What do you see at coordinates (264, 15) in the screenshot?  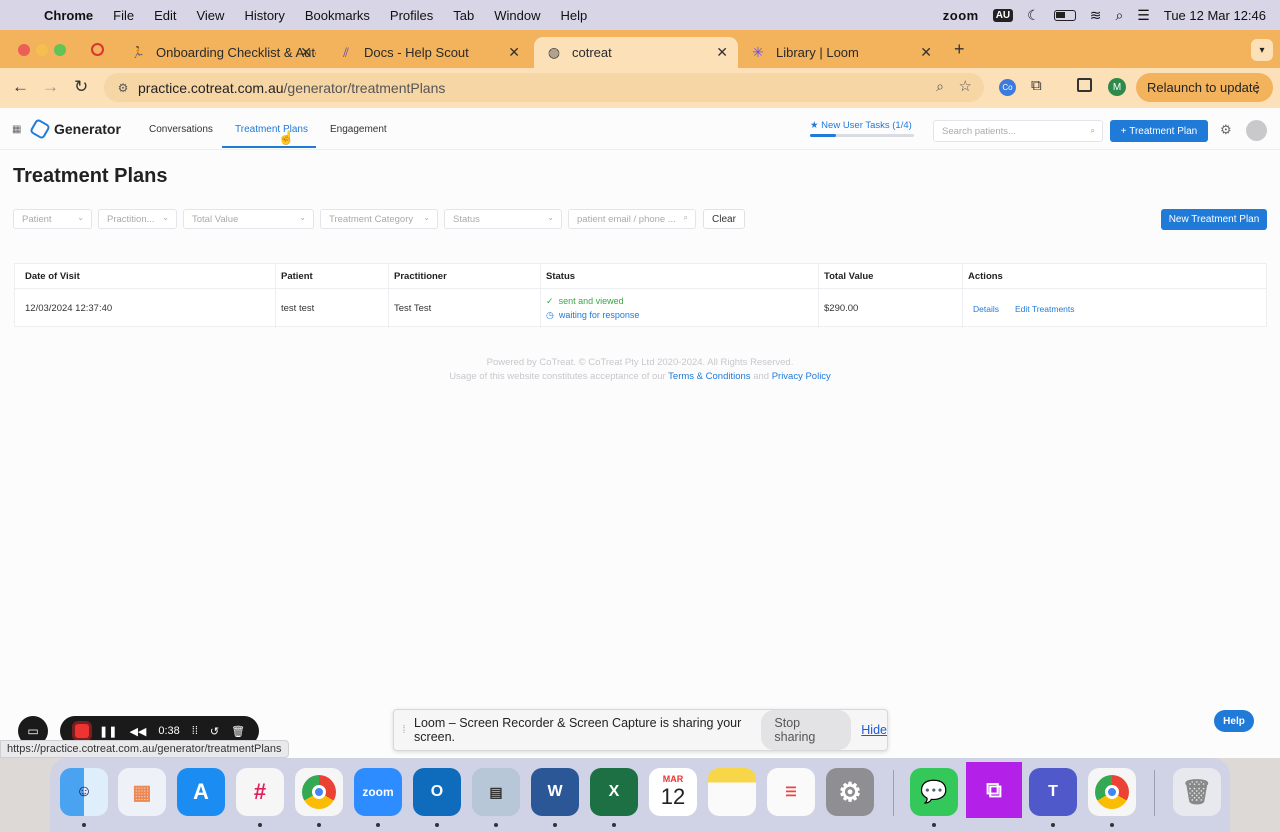 I see `menu-history: History` at bounding box center [264, 15].